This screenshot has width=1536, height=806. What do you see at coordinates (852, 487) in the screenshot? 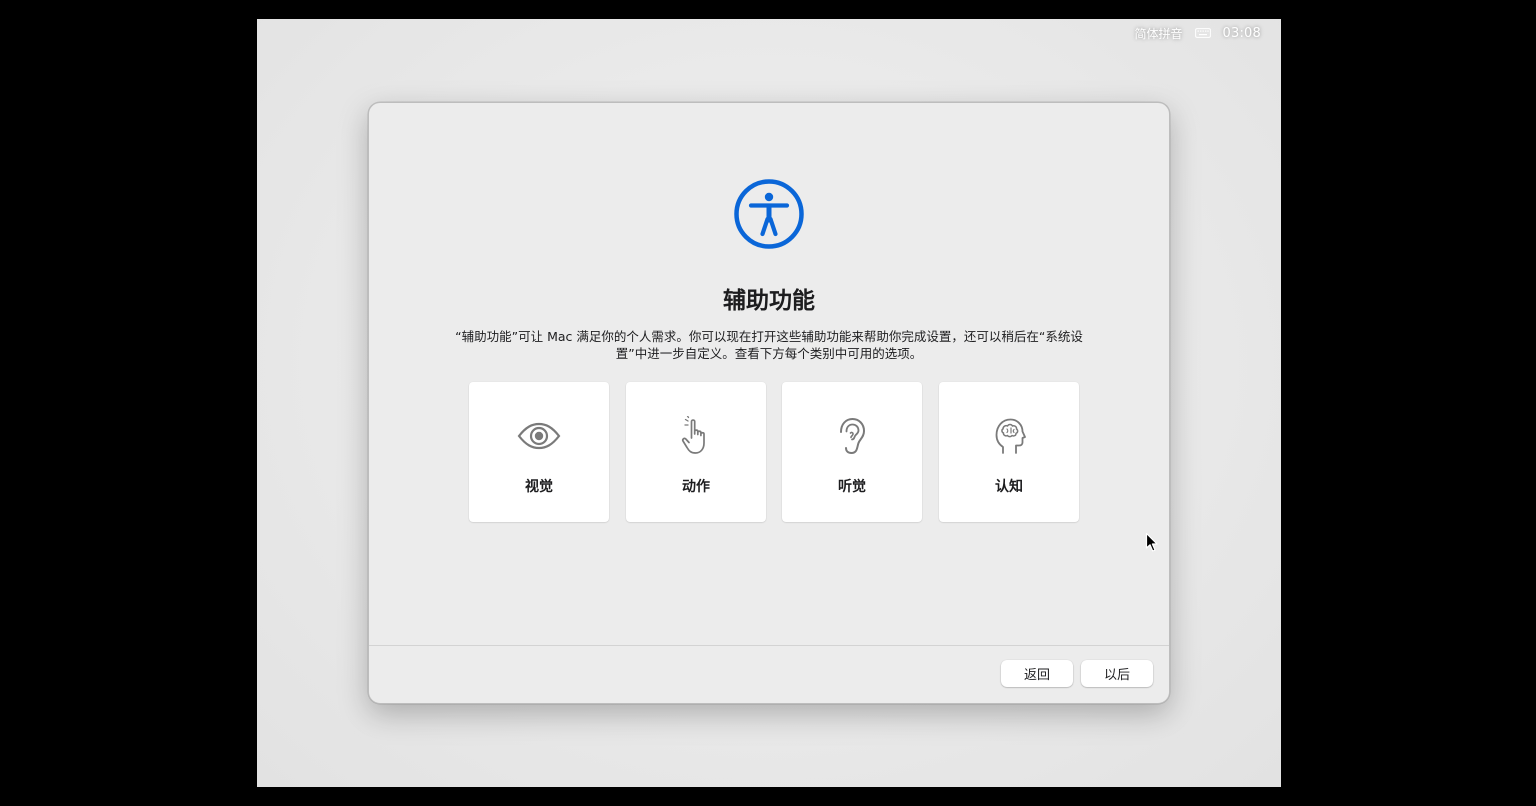
I see `category-label: 听觉` at bounding box center [852, 487].